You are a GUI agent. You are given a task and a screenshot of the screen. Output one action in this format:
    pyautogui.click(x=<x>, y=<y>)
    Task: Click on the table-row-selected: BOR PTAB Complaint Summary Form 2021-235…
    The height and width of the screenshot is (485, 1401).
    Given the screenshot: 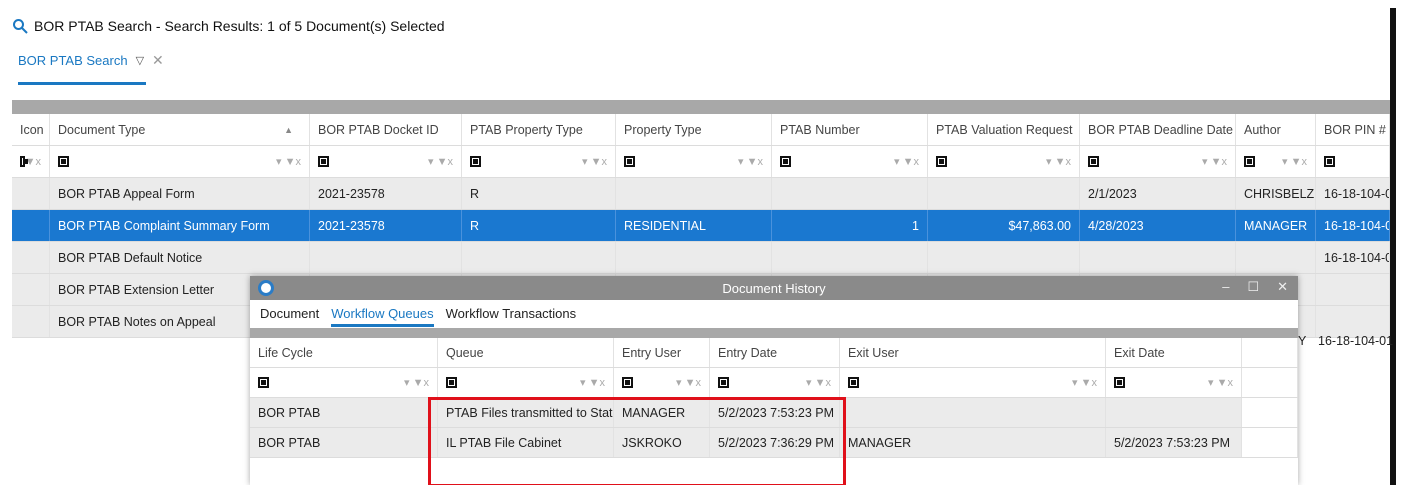 What is the action you would take?
    pyautogui.click(x=701, y=226)
    